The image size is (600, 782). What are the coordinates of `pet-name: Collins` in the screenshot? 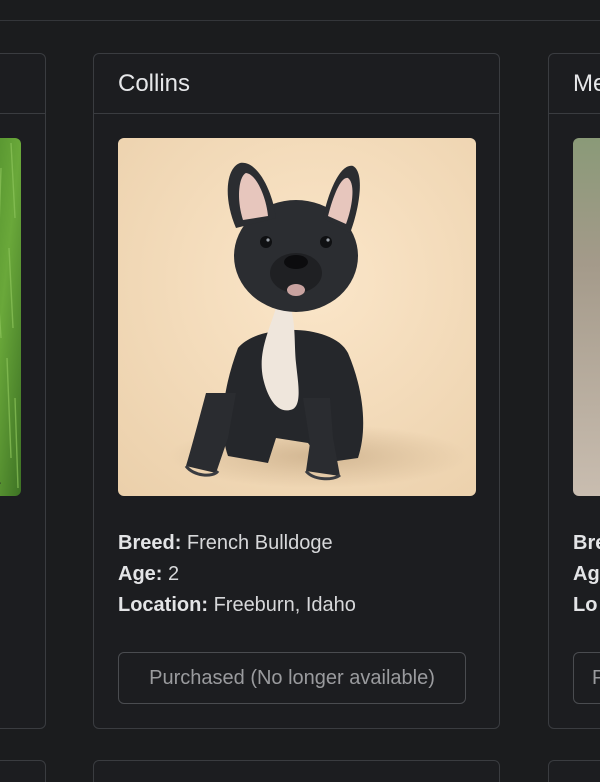 It's located at (296, 84).